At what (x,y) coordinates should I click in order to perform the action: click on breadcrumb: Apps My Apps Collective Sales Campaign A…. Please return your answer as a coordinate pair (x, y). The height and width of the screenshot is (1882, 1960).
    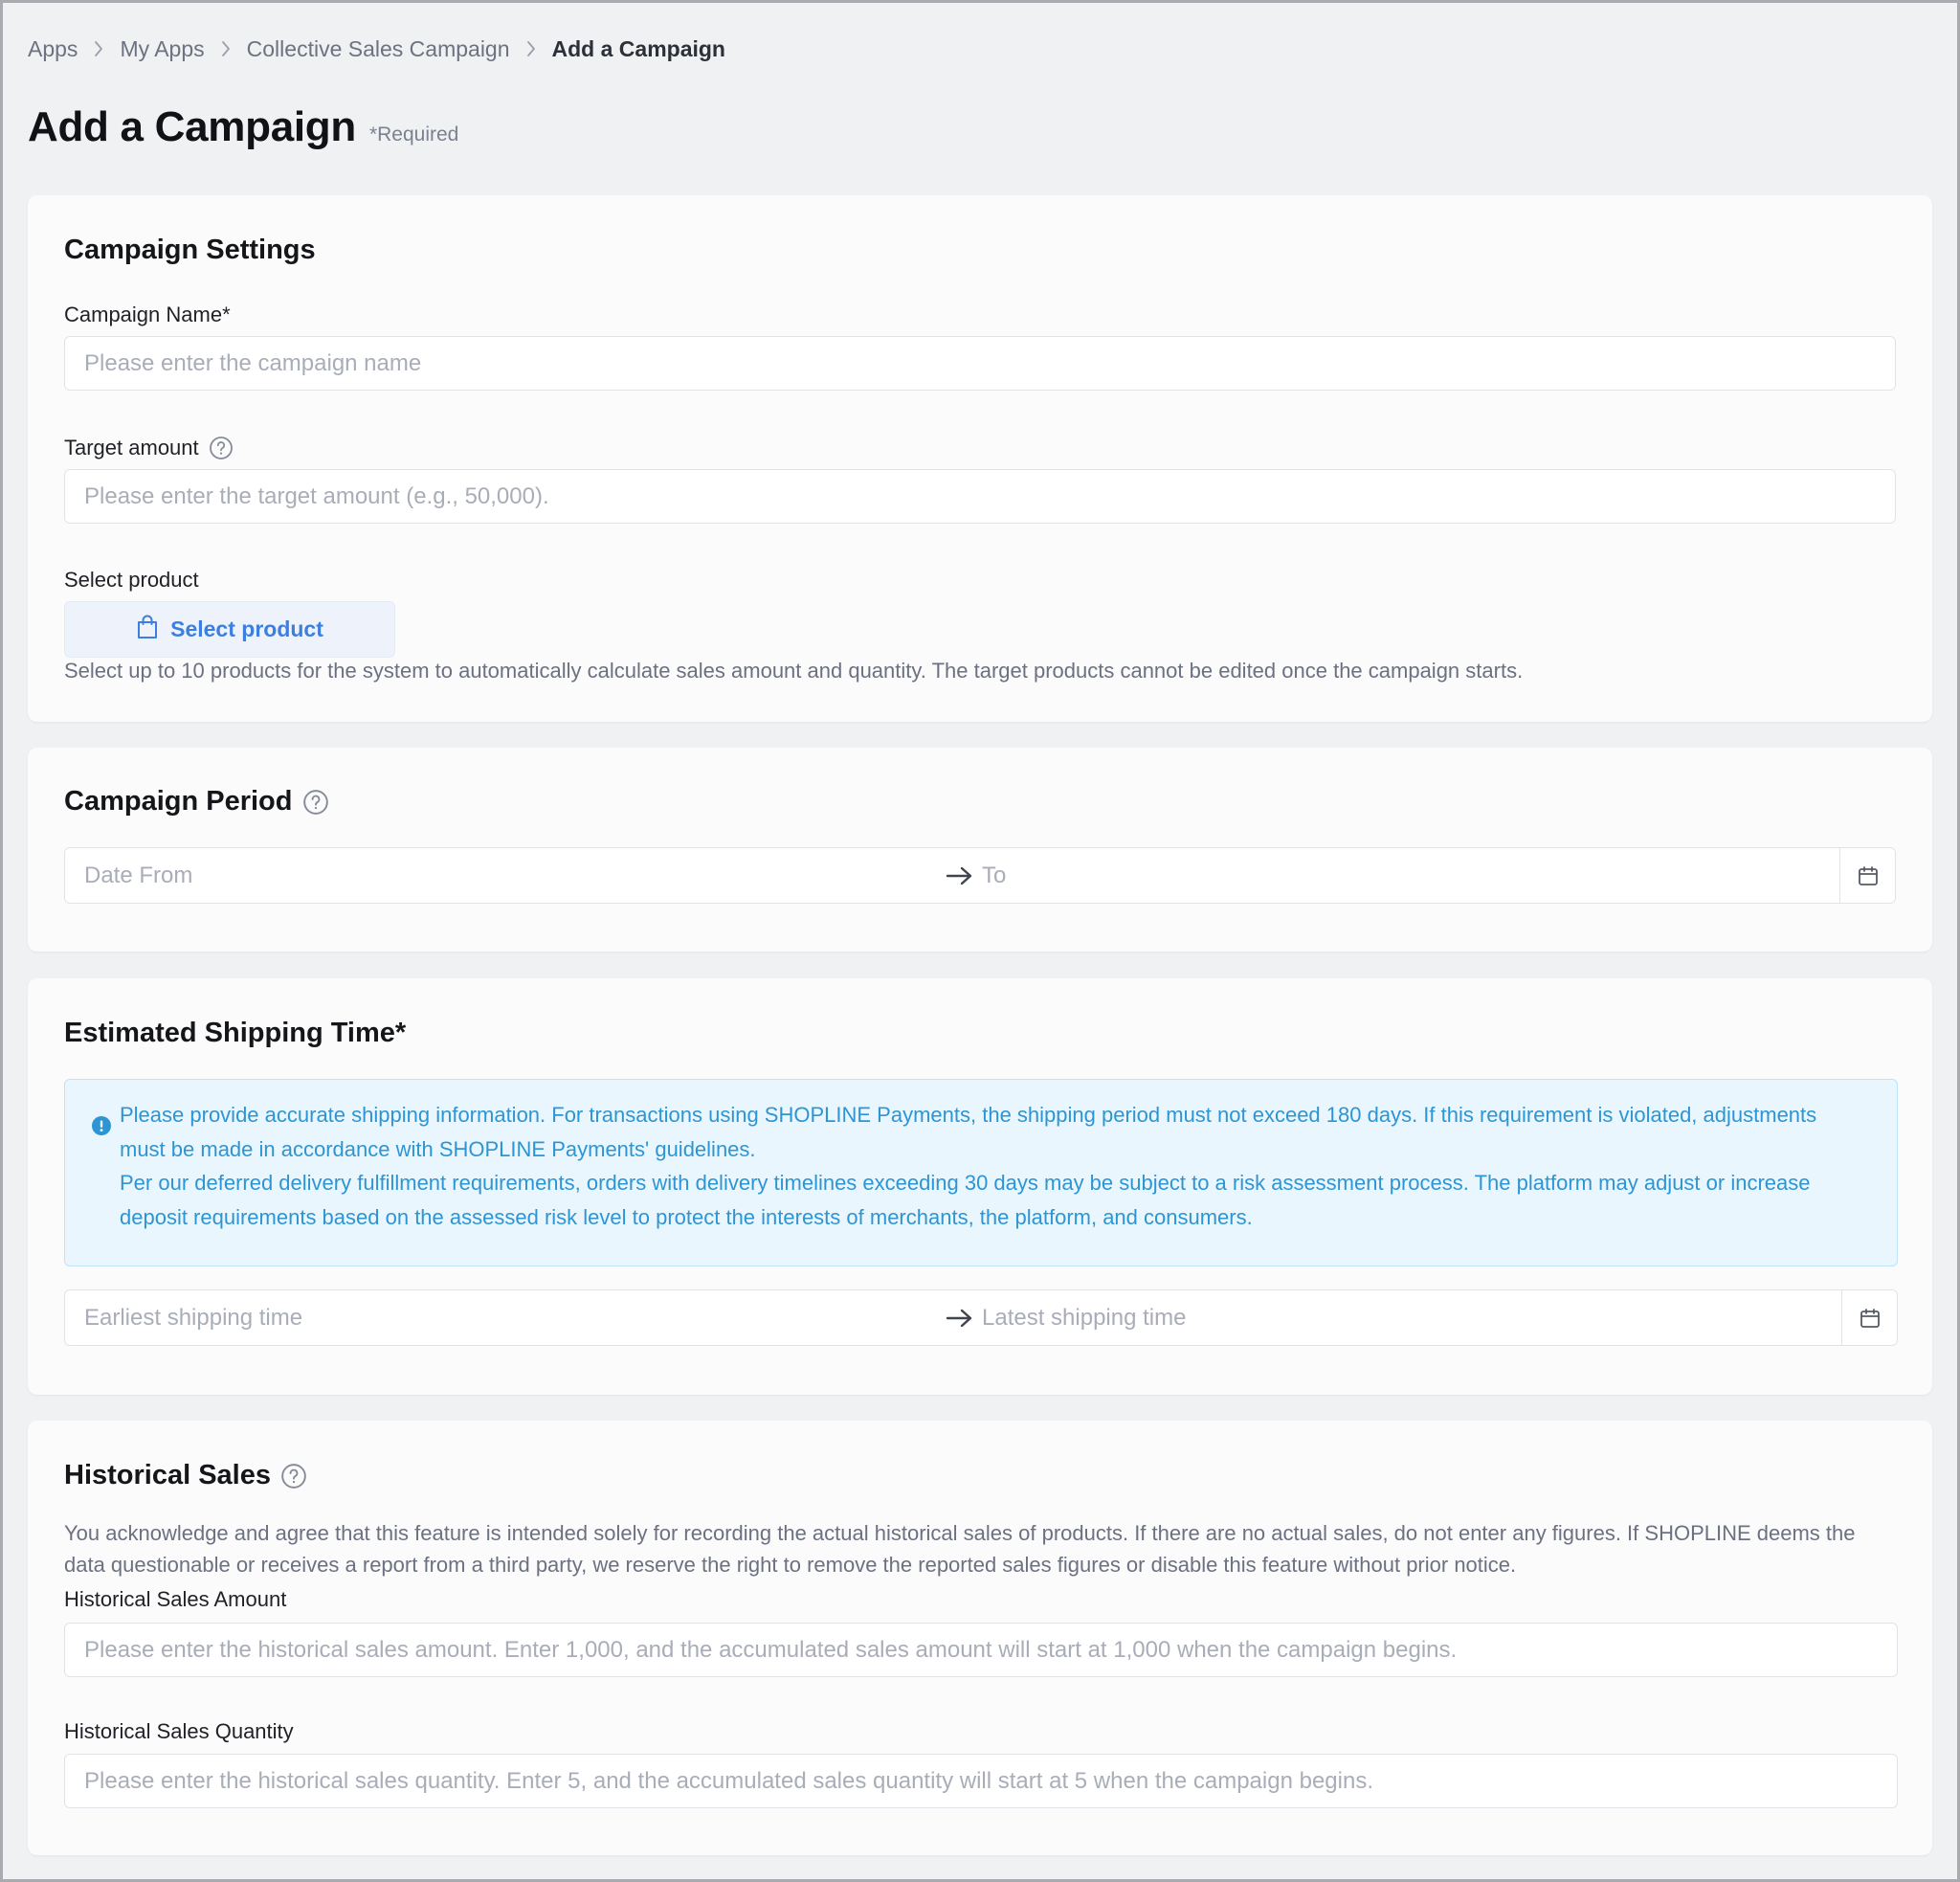
    Looking at the image, I should click on (377, 49).